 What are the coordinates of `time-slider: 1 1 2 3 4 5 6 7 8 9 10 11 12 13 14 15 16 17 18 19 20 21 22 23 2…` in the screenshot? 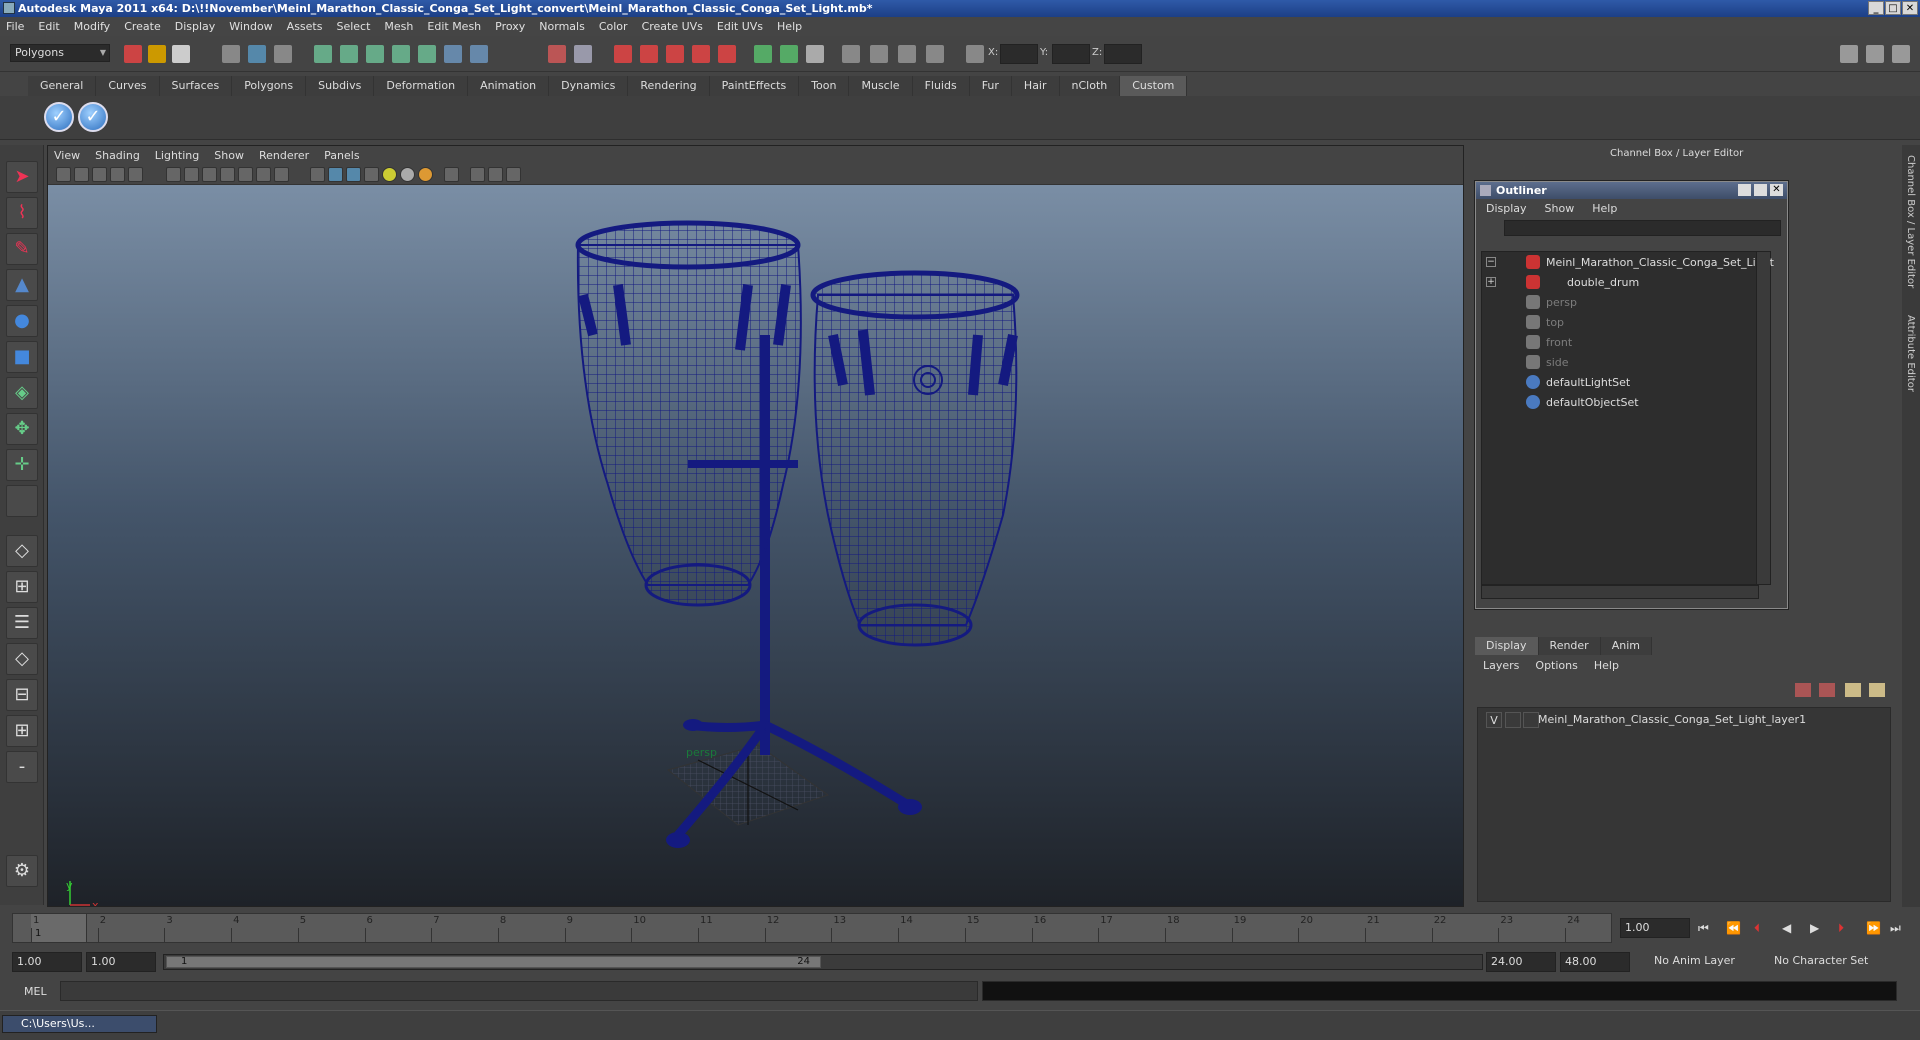 It's located at (812, 928).